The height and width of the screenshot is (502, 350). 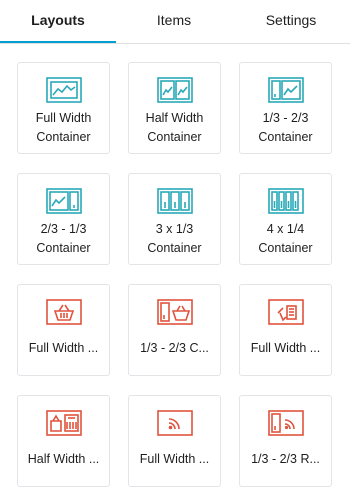 What do you see at coordinates (285, 201) in the screenshot?
I see `four-quarters-container-icon` at bounding box center [285, 201].